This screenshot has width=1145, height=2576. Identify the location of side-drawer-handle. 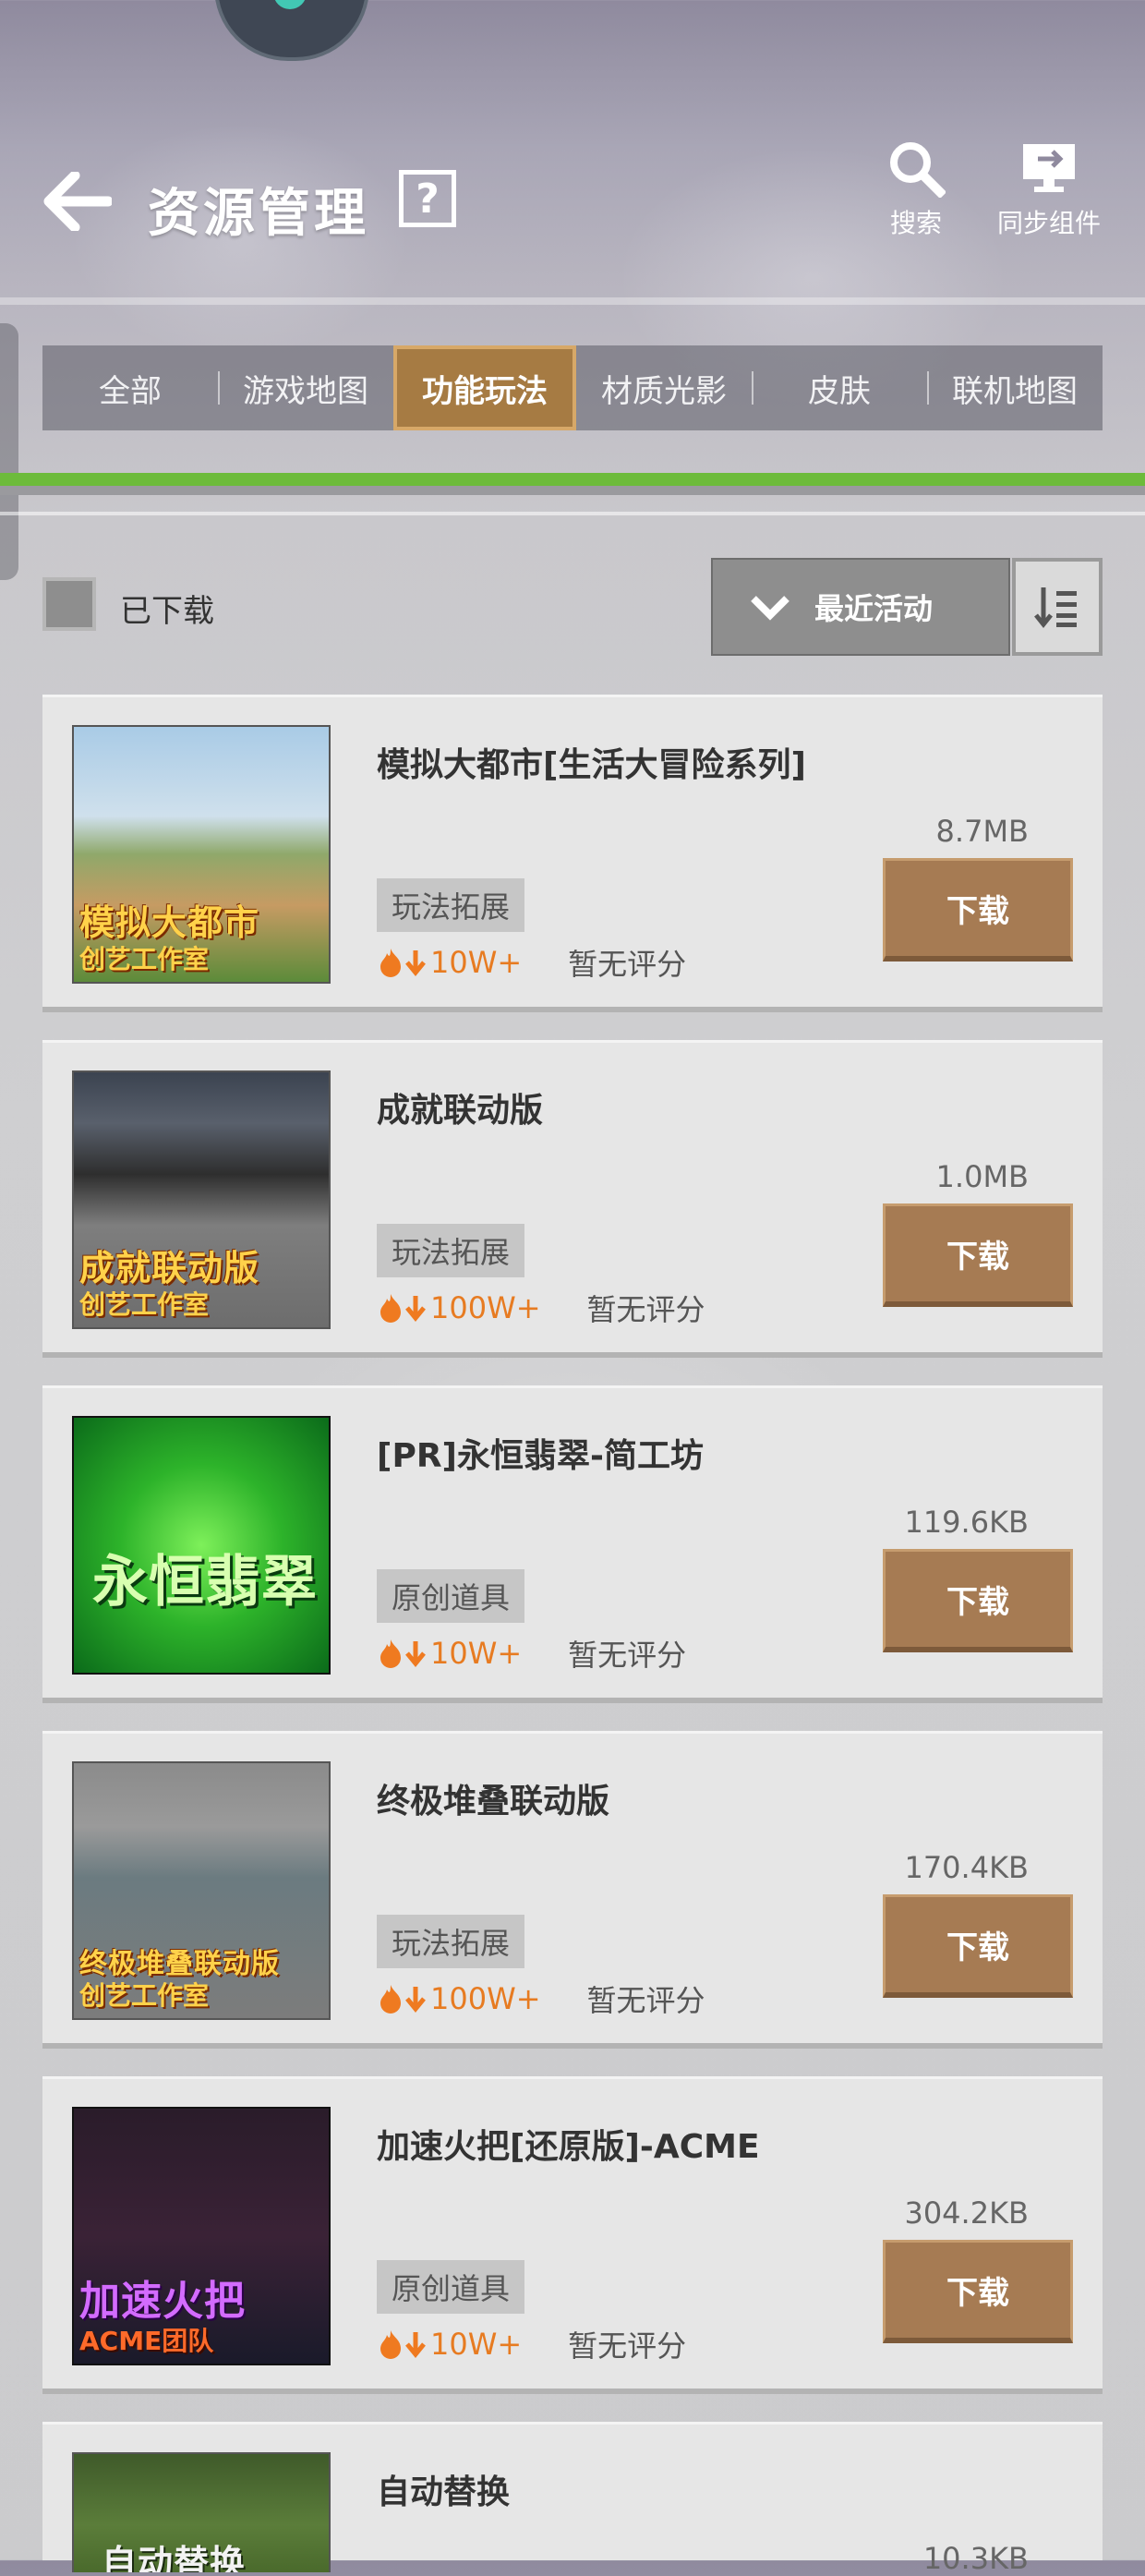
(9, 451).